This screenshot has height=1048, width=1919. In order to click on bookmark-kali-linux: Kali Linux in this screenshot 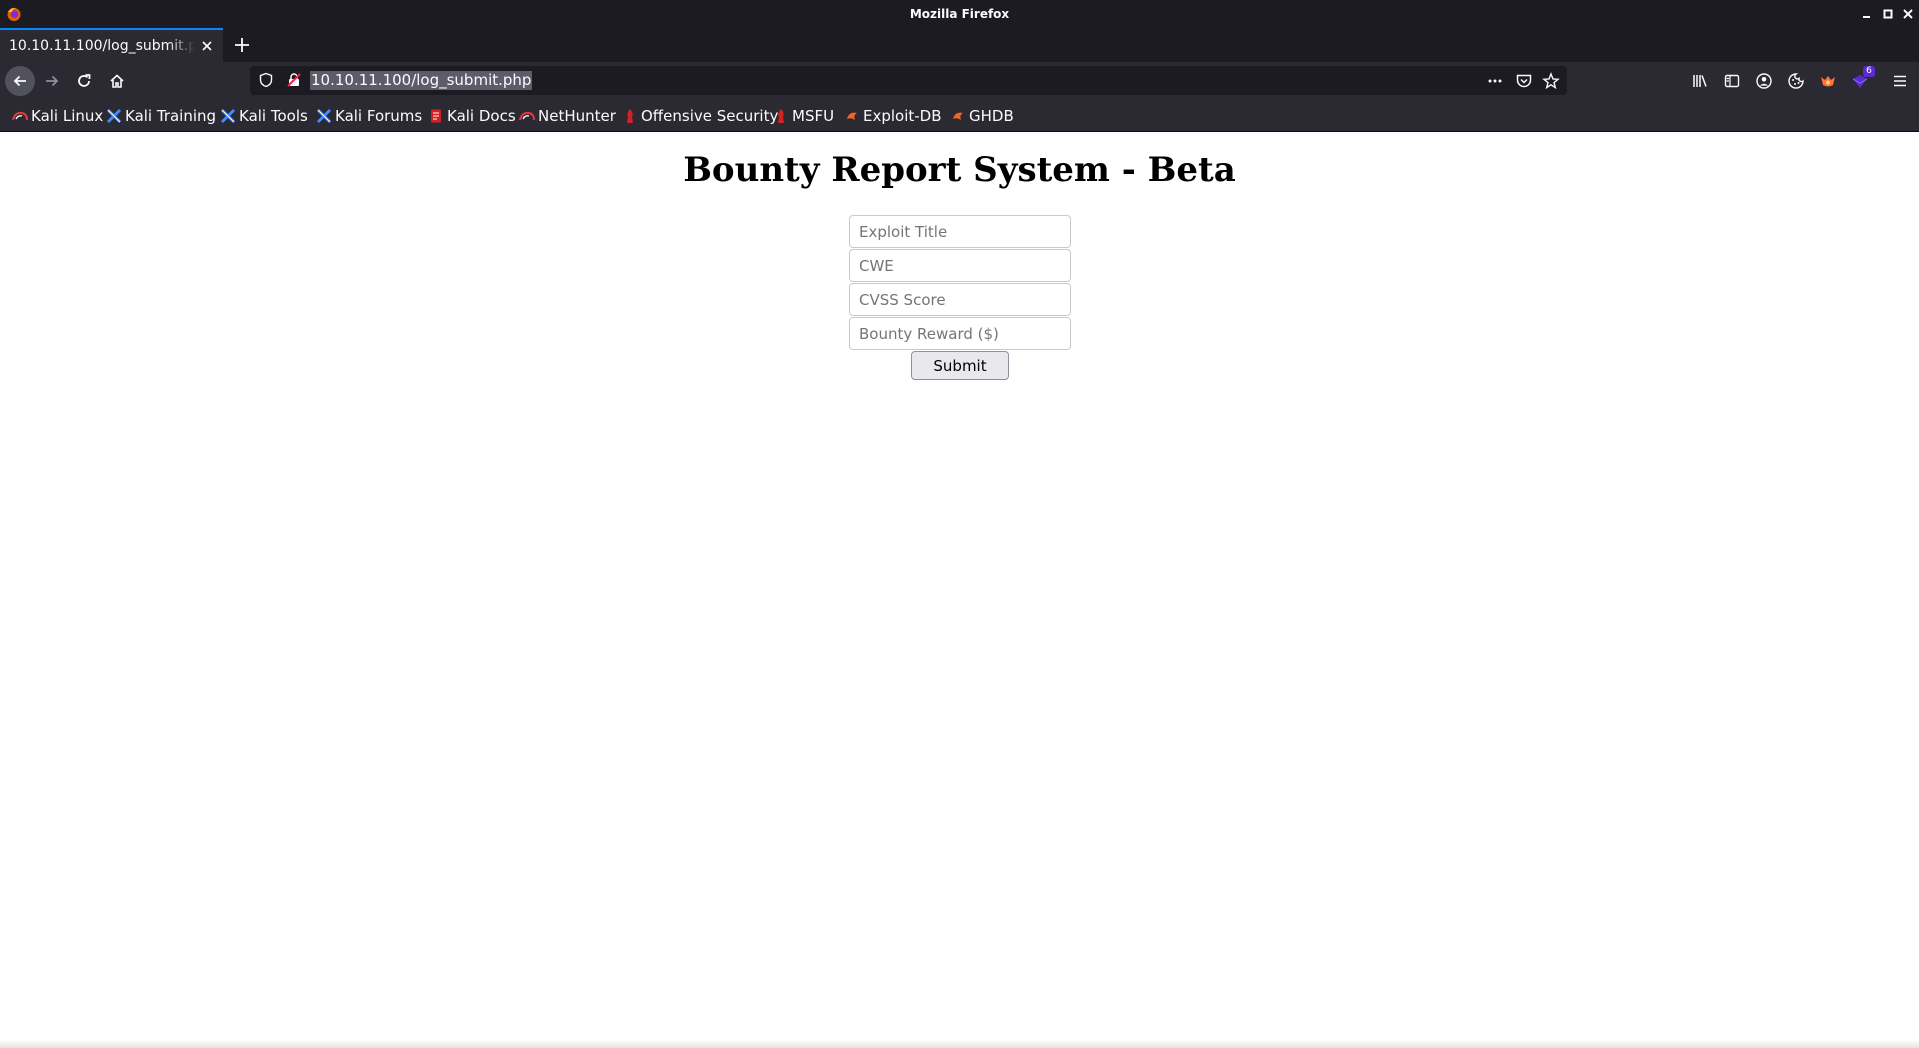, I will do `click(57, 116)`.